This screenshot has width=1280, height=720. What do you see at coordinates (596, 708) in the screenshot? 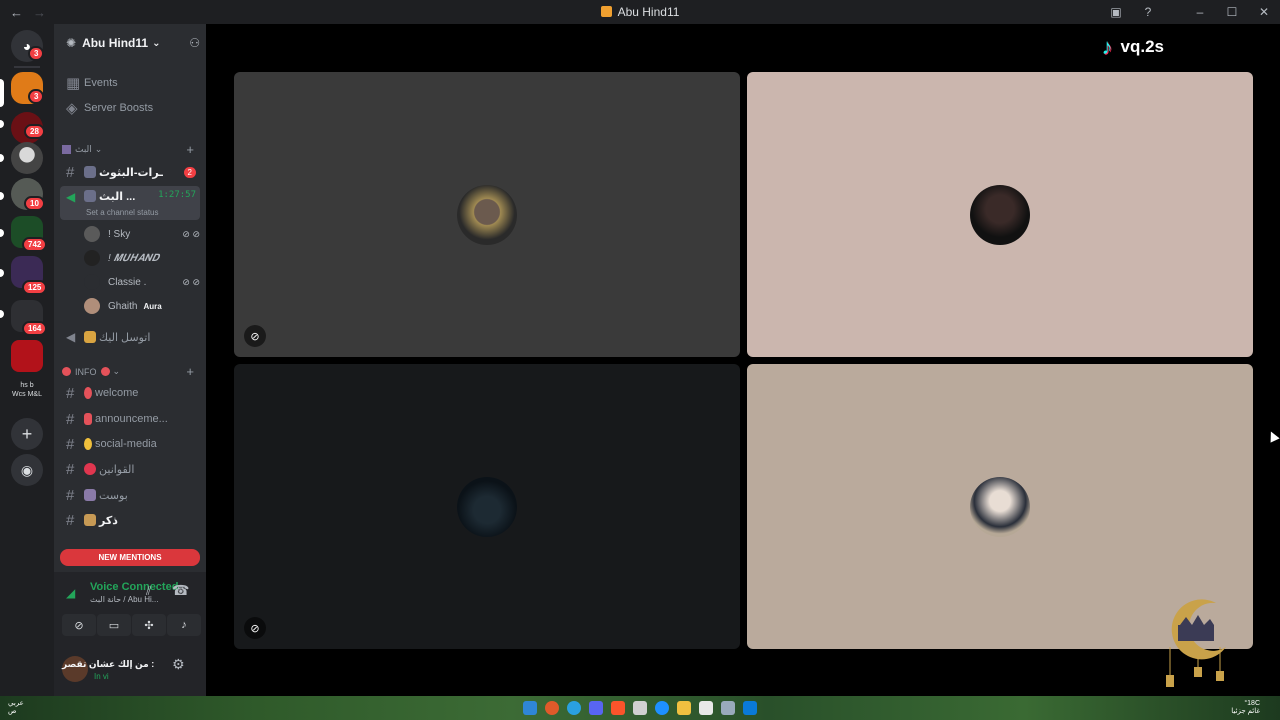
I see `discord-icon` at bounding box center [596, 708].